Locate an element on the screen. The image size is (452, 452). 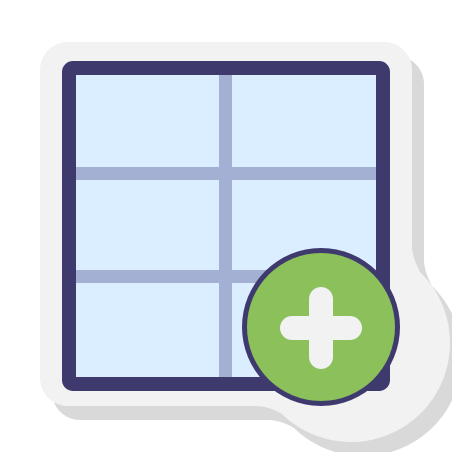
plus-icon-horizontal-bar is located at coordinates (321, 328).